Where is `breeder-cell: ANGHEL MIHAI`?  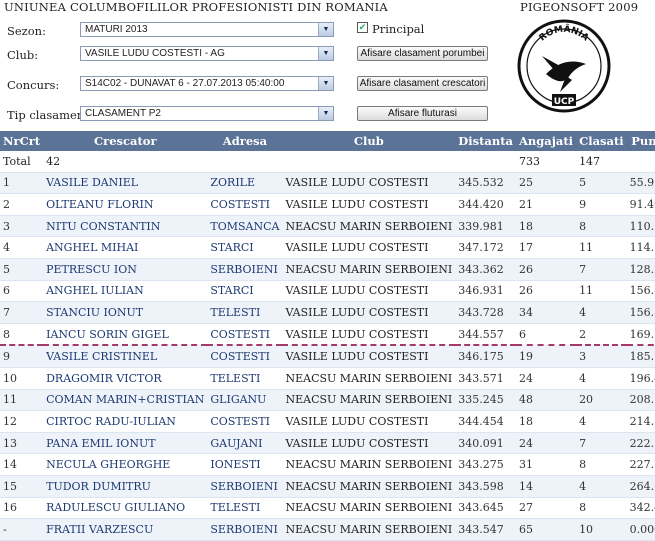
breeder-cell: ANGHEL MIHAI is located at coordinates (125, 247).